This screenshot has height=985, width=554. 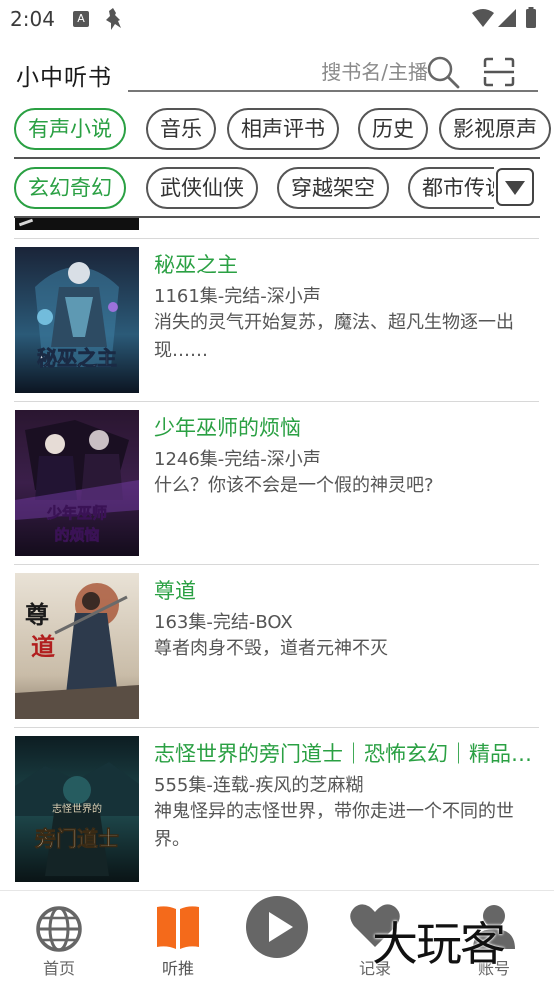 What do you see at coordinates (294, 485) in the screenshot?
I see `book-description: 什么？你该不会是一个假的神灵吧?` at bounding box center [294, 485].